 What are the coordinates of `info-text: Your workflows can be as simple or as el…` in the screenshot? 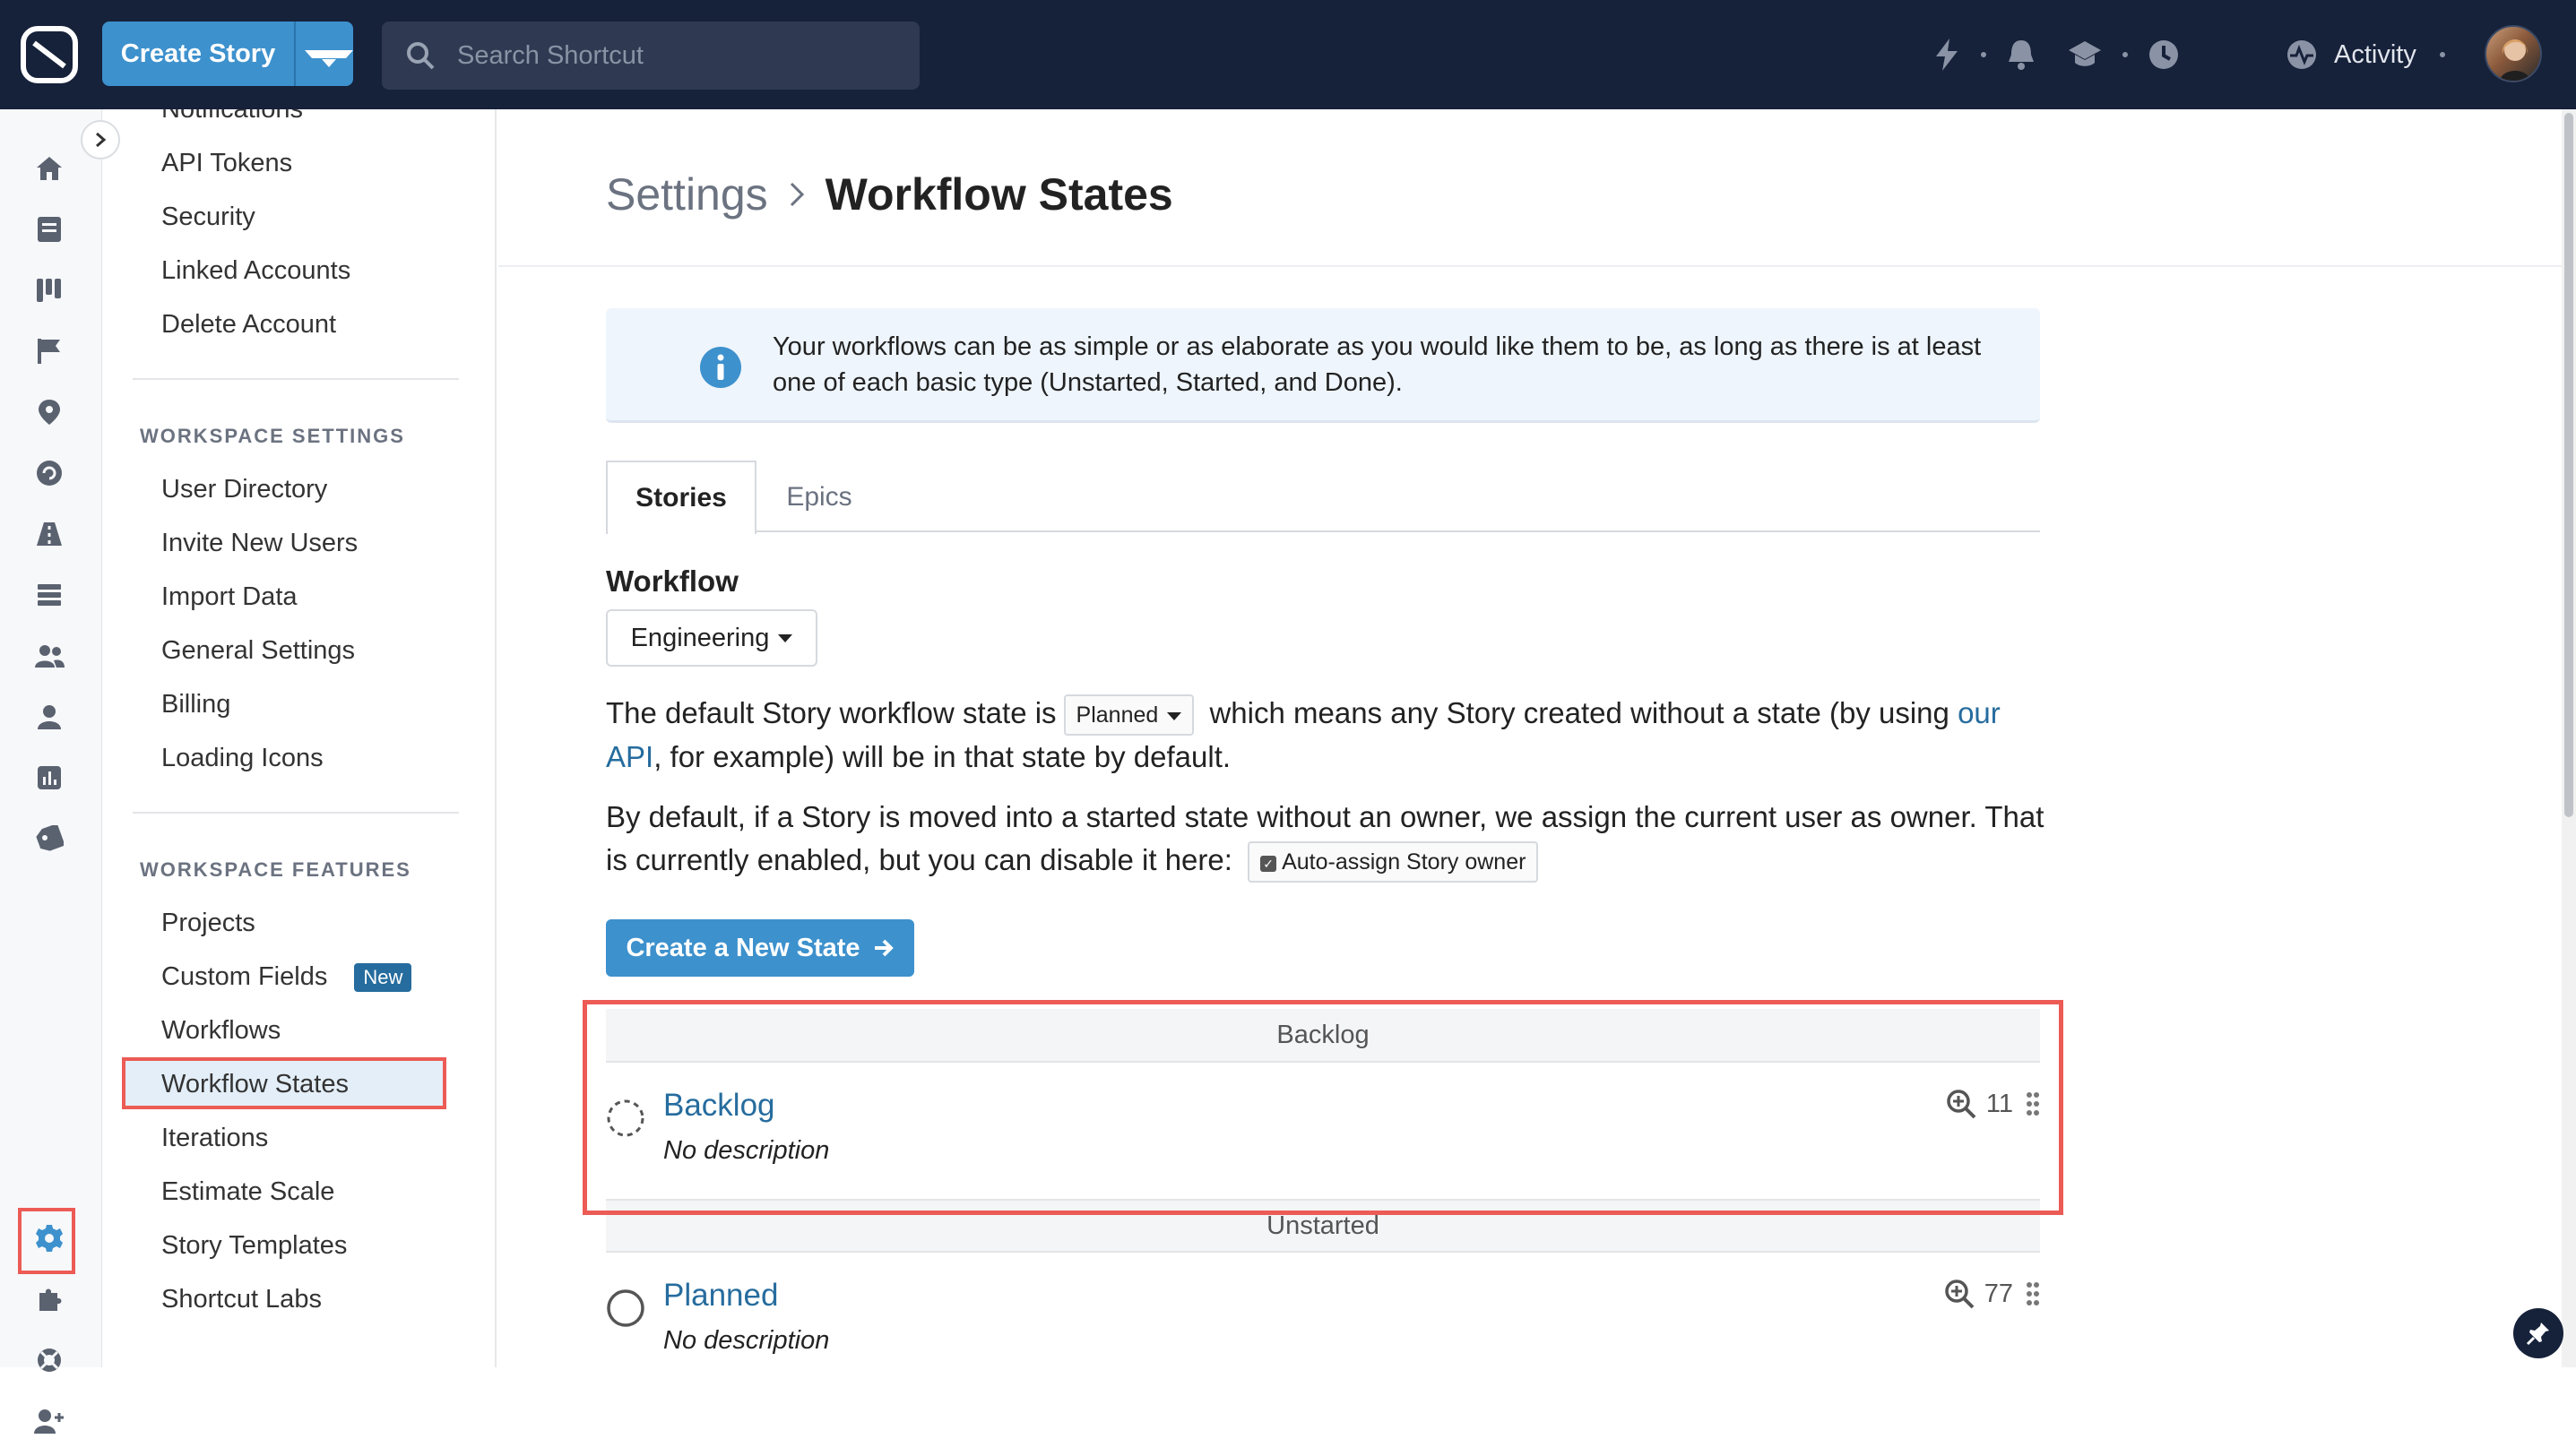 It's located at (1377, 365).